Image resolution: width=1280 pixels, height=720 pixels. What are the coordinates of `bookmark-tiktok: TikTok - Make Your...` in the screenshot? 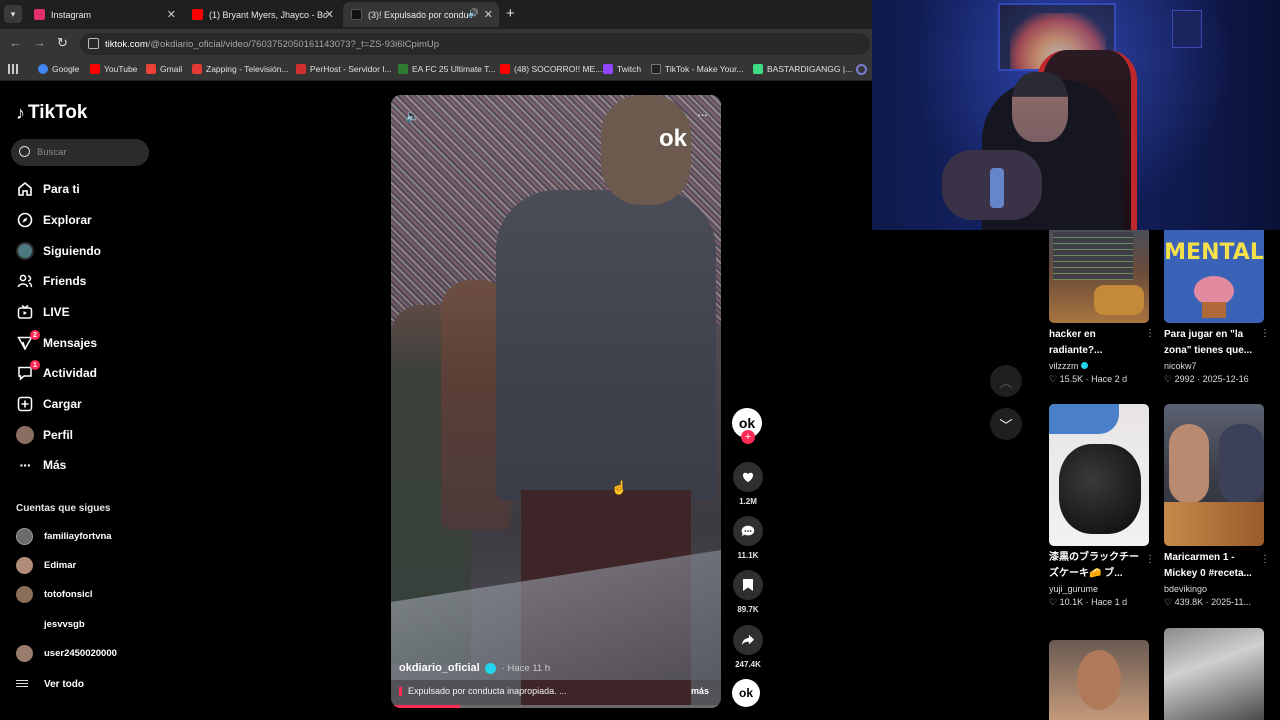 It's located at (697, 69).